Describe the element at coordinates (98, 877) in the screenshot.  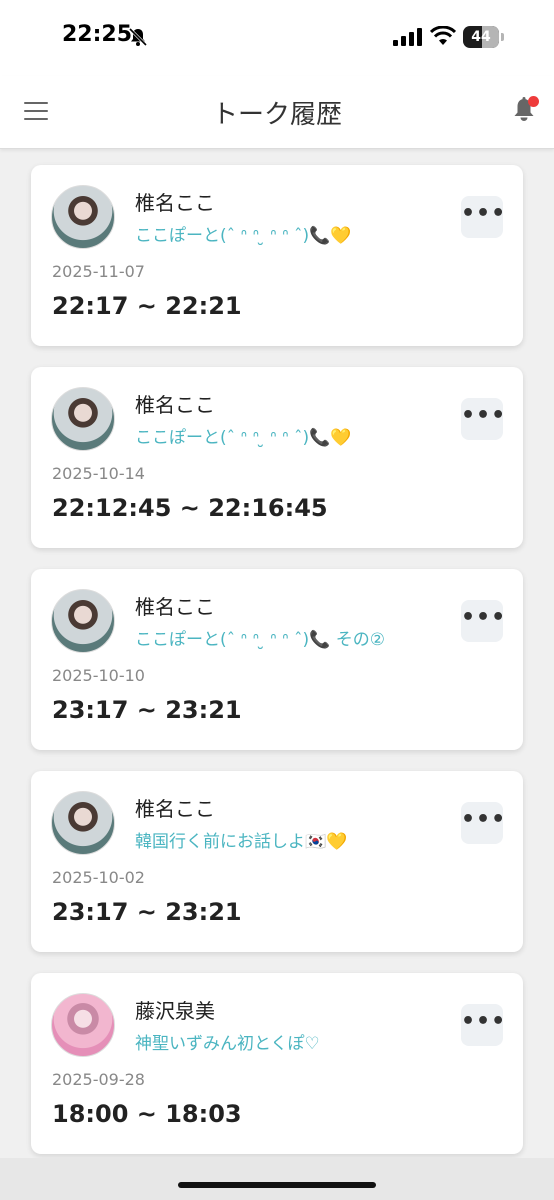
I see `talk-date: 2025-10-02` at that location.